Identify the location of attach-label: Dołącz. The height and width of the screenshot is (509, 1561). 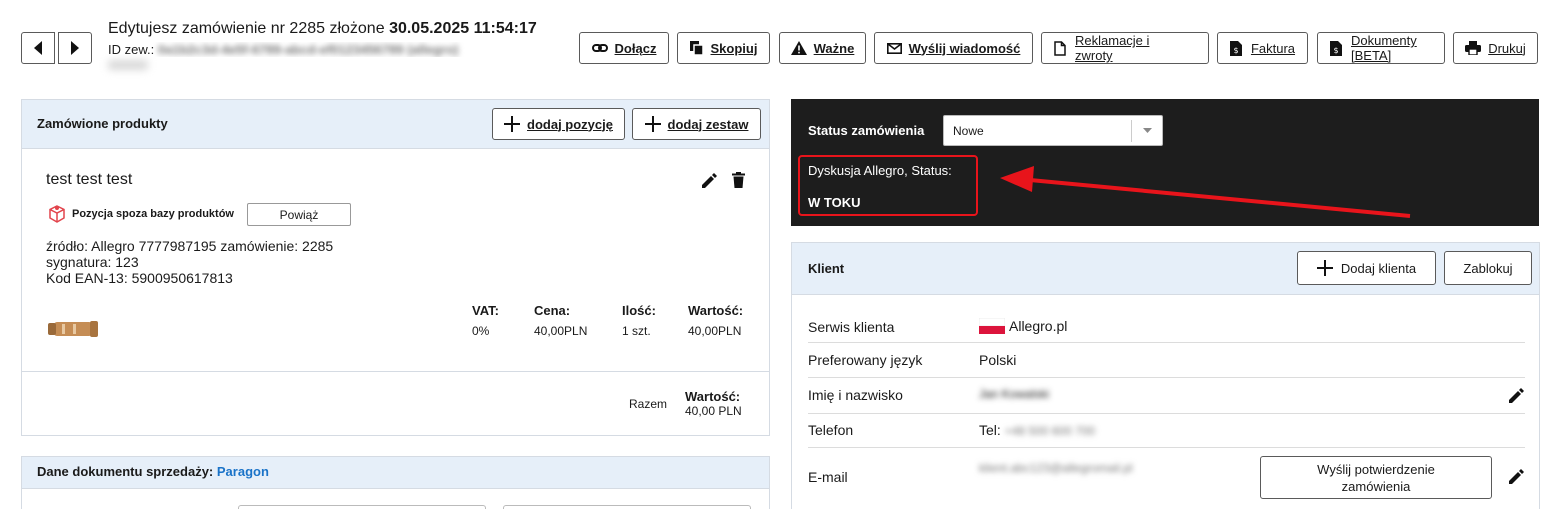
(635, 48).